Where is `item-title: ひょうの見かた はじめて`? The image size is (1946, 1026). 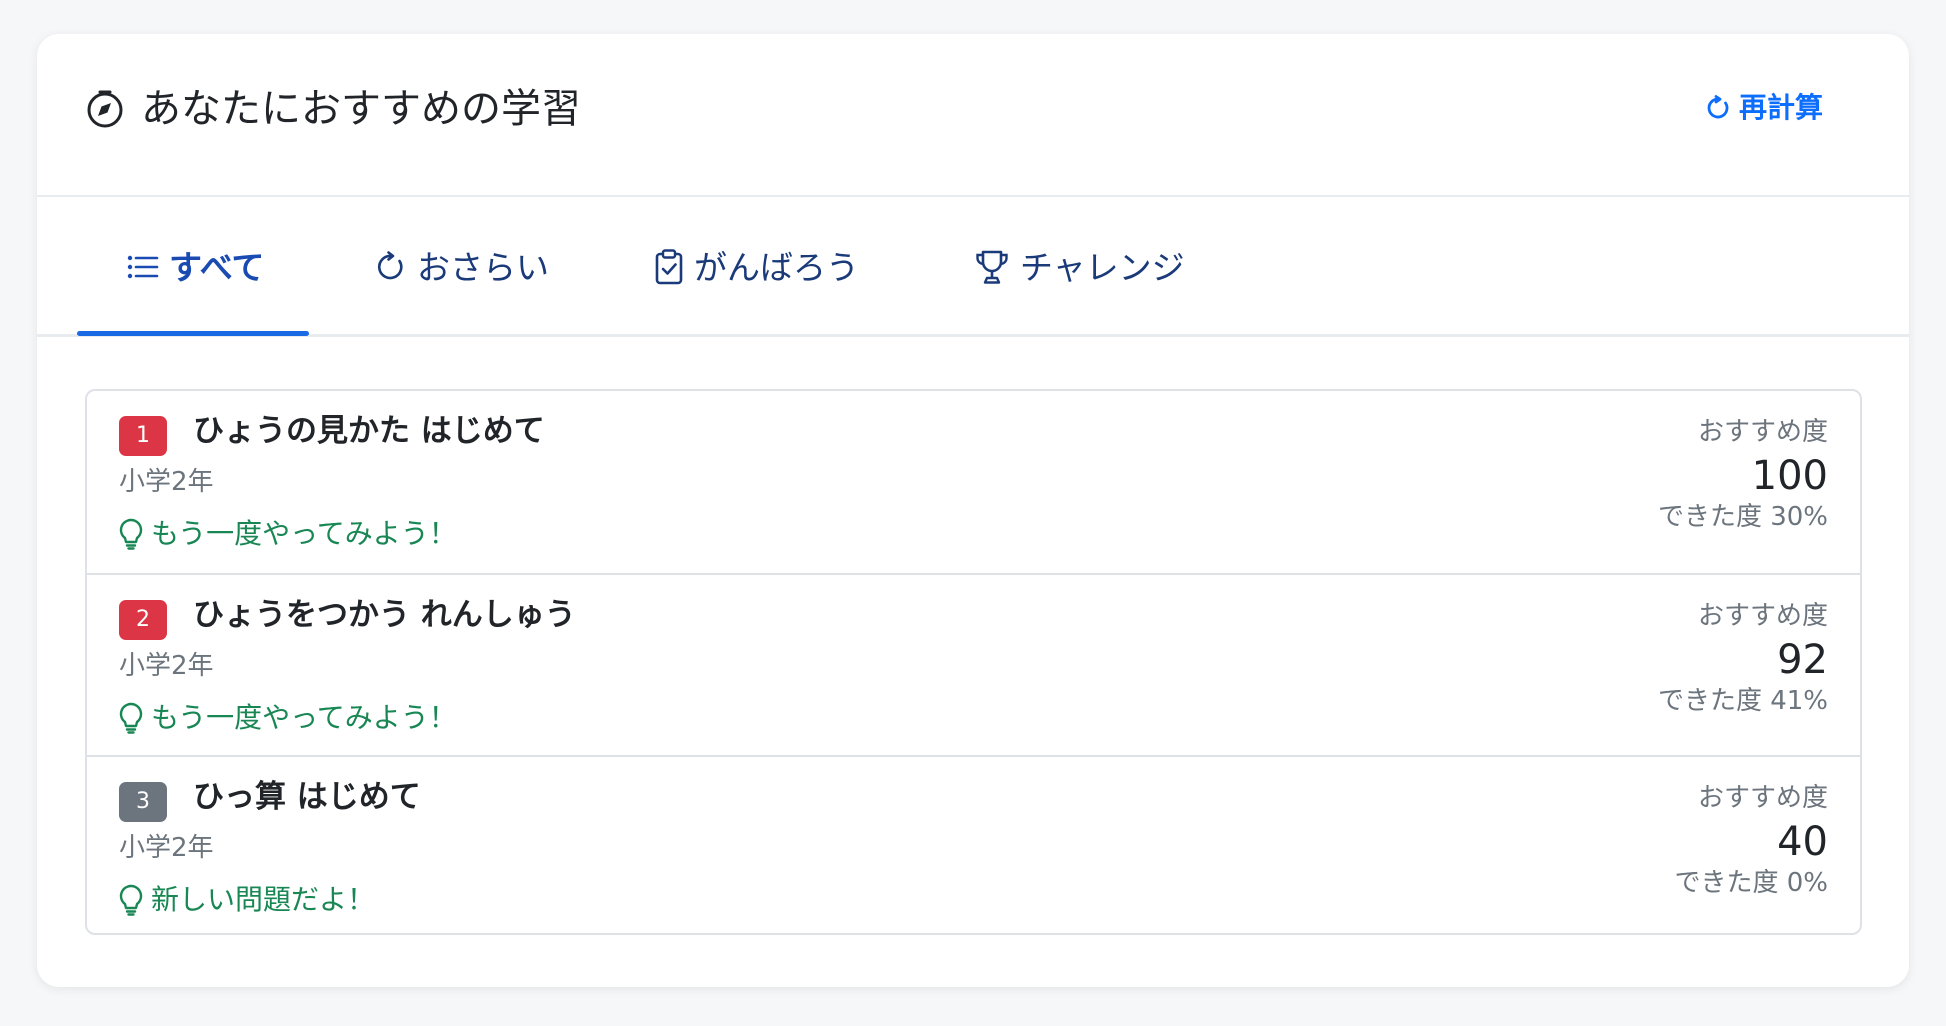 item-title: ひょうの見かた はじめて is located at coordinates (369, 431).